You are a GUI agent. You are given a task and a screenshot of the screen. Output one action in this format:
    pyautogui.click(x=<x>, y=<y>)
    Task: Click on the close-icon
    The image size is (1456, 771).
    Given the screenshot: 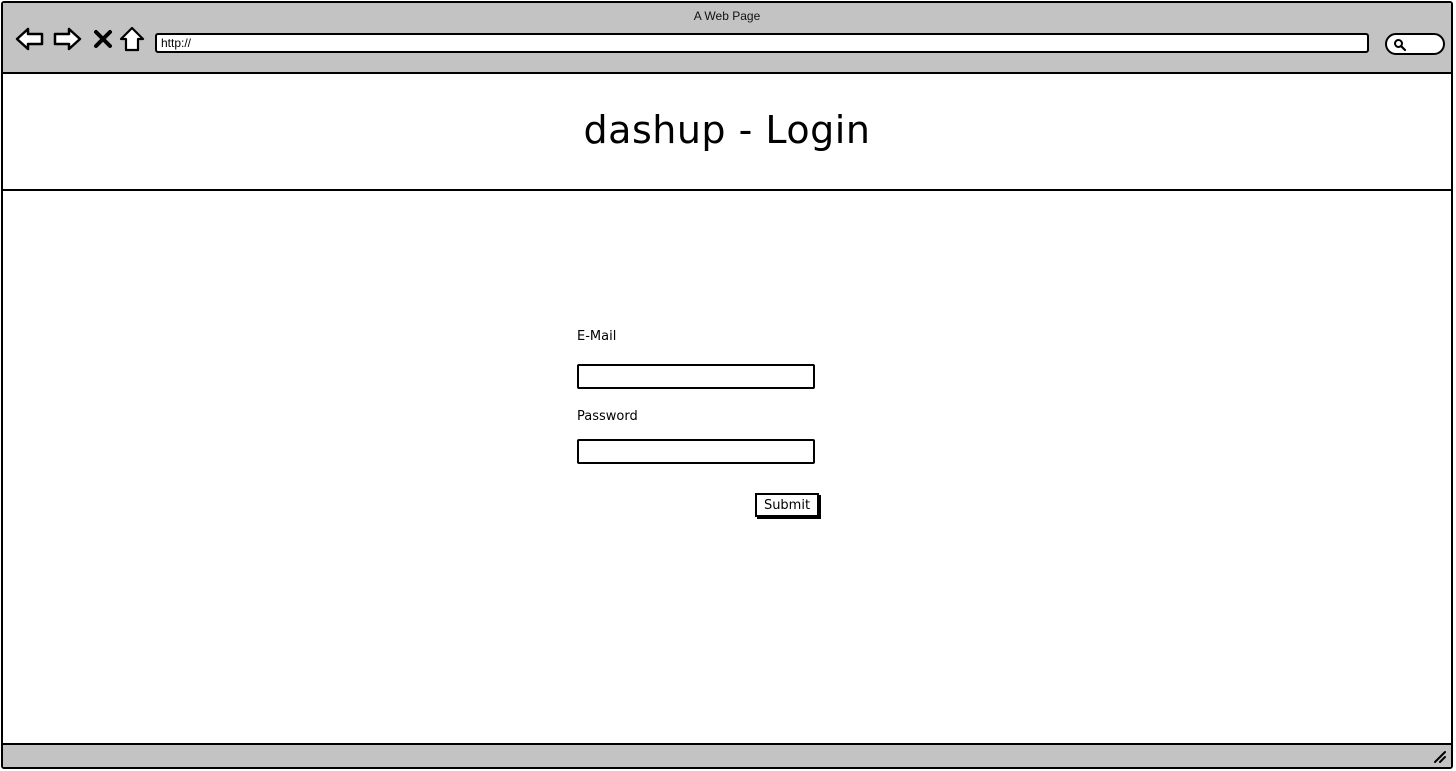 What is the action you would take?
    pyautogui.click(x=103, y=39)
    